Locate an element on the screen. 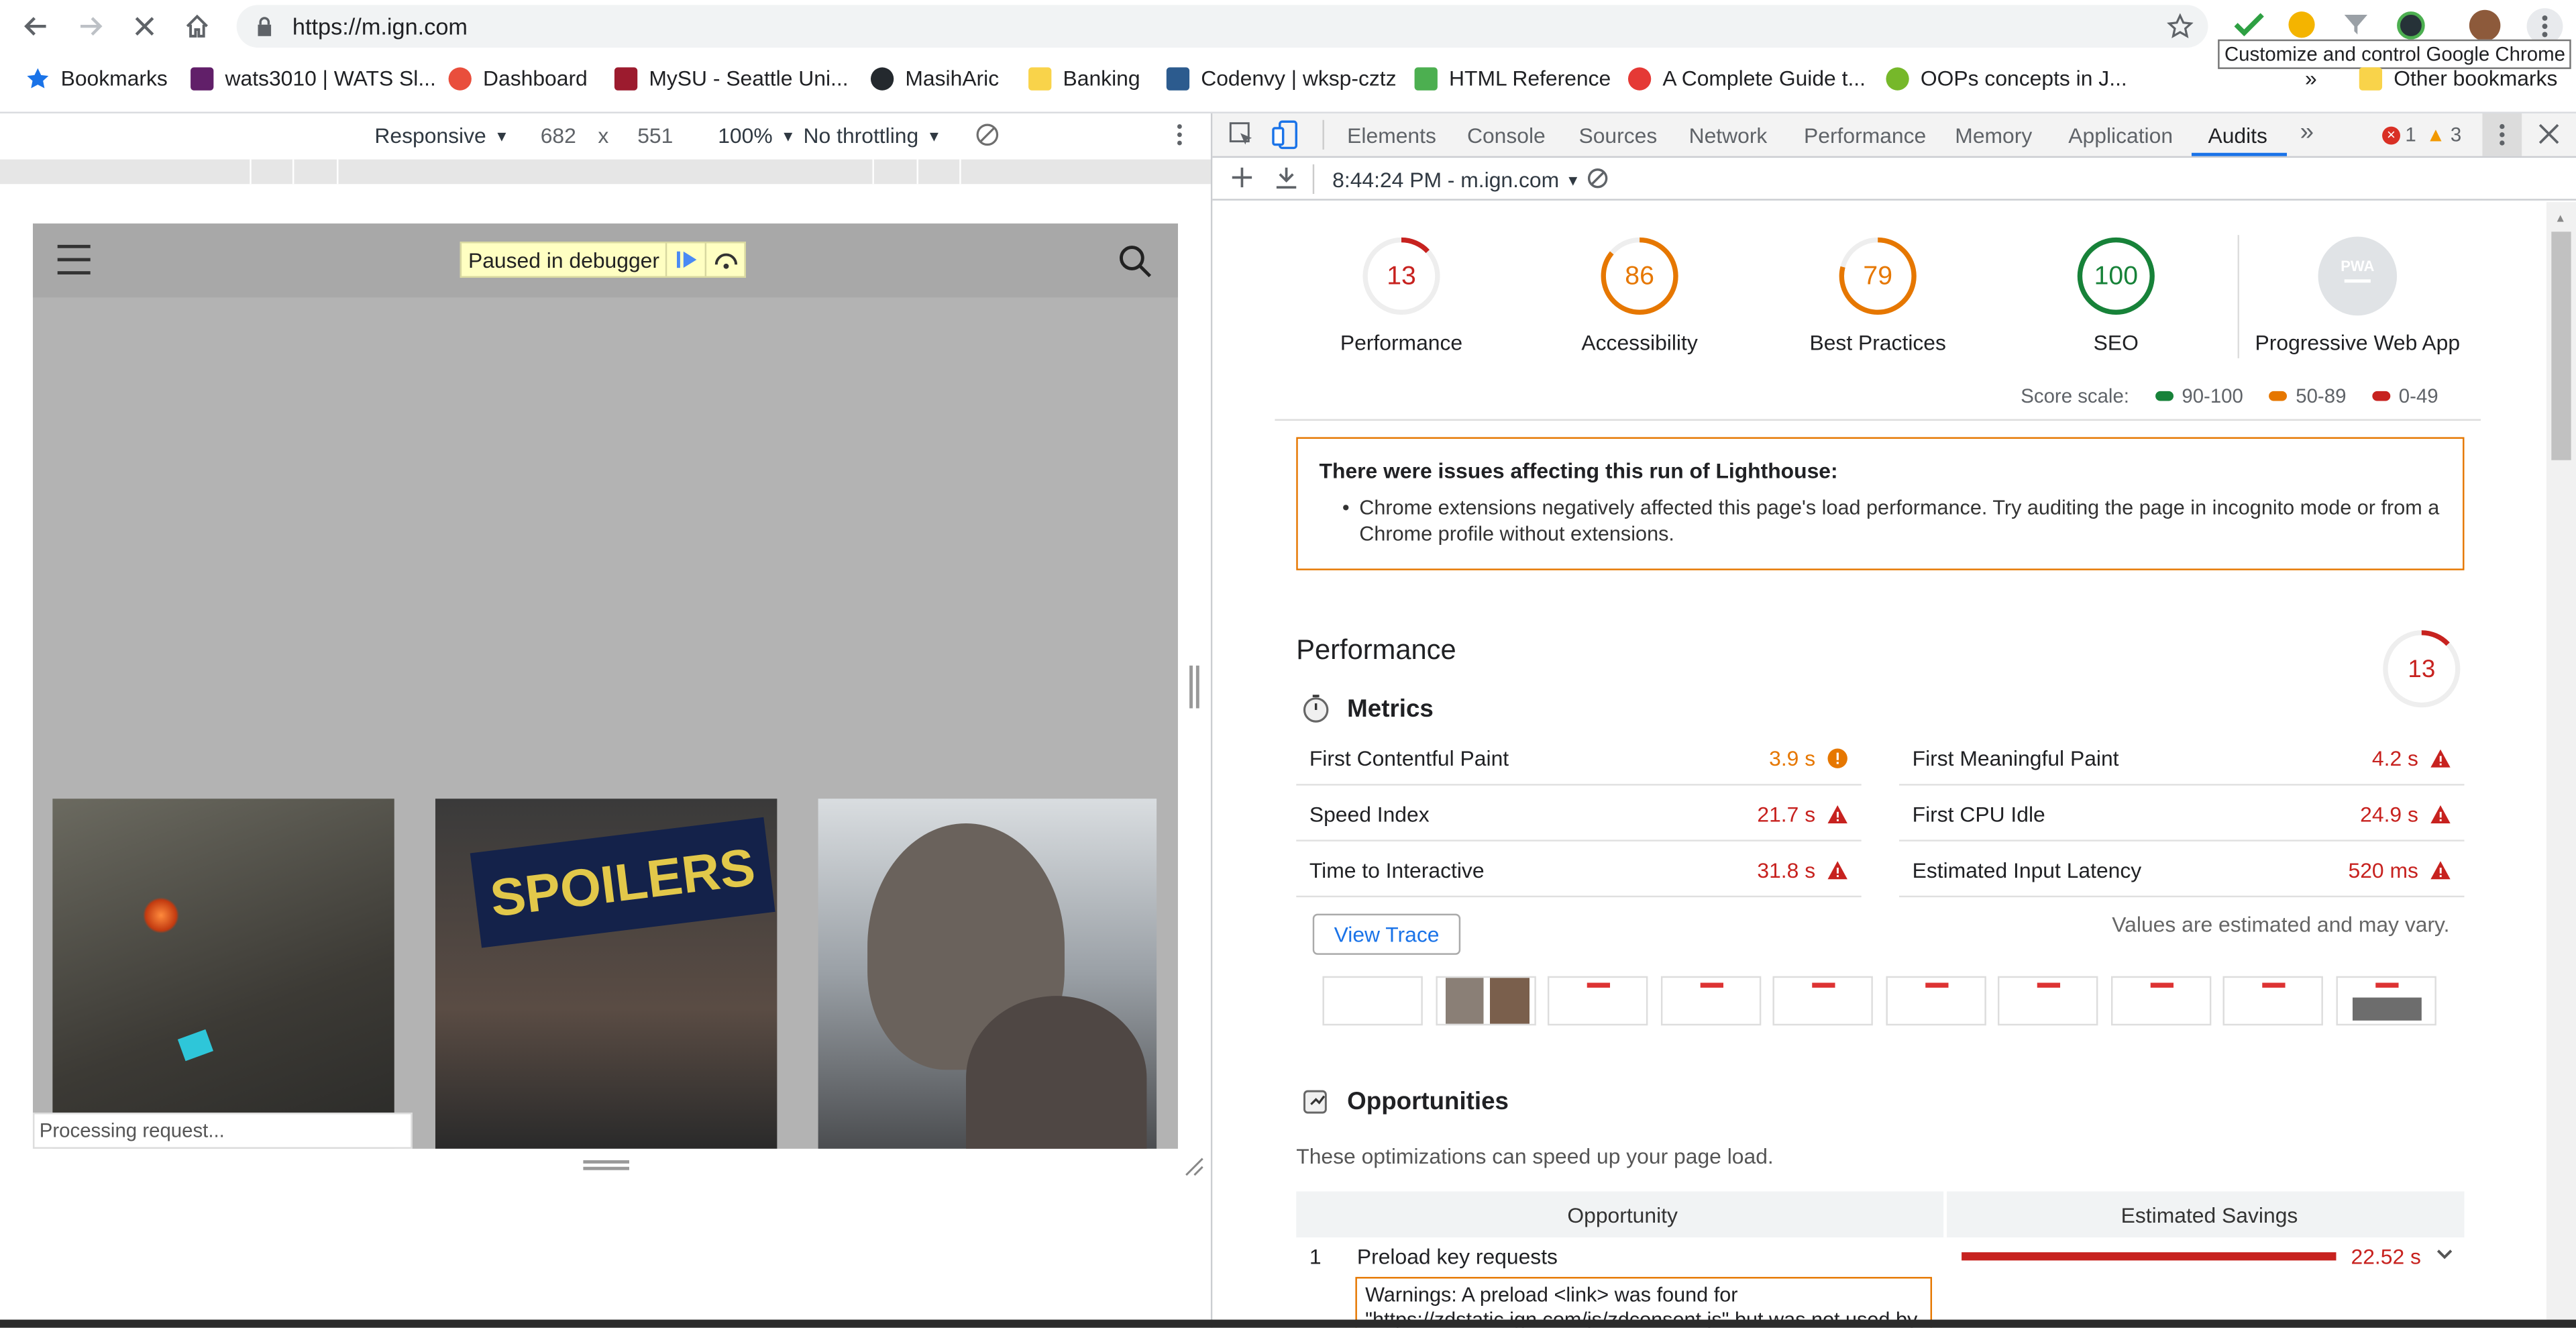 The width and height of the screenshot is (2576, 1328). avatar is located at coordinates (2485, 25).